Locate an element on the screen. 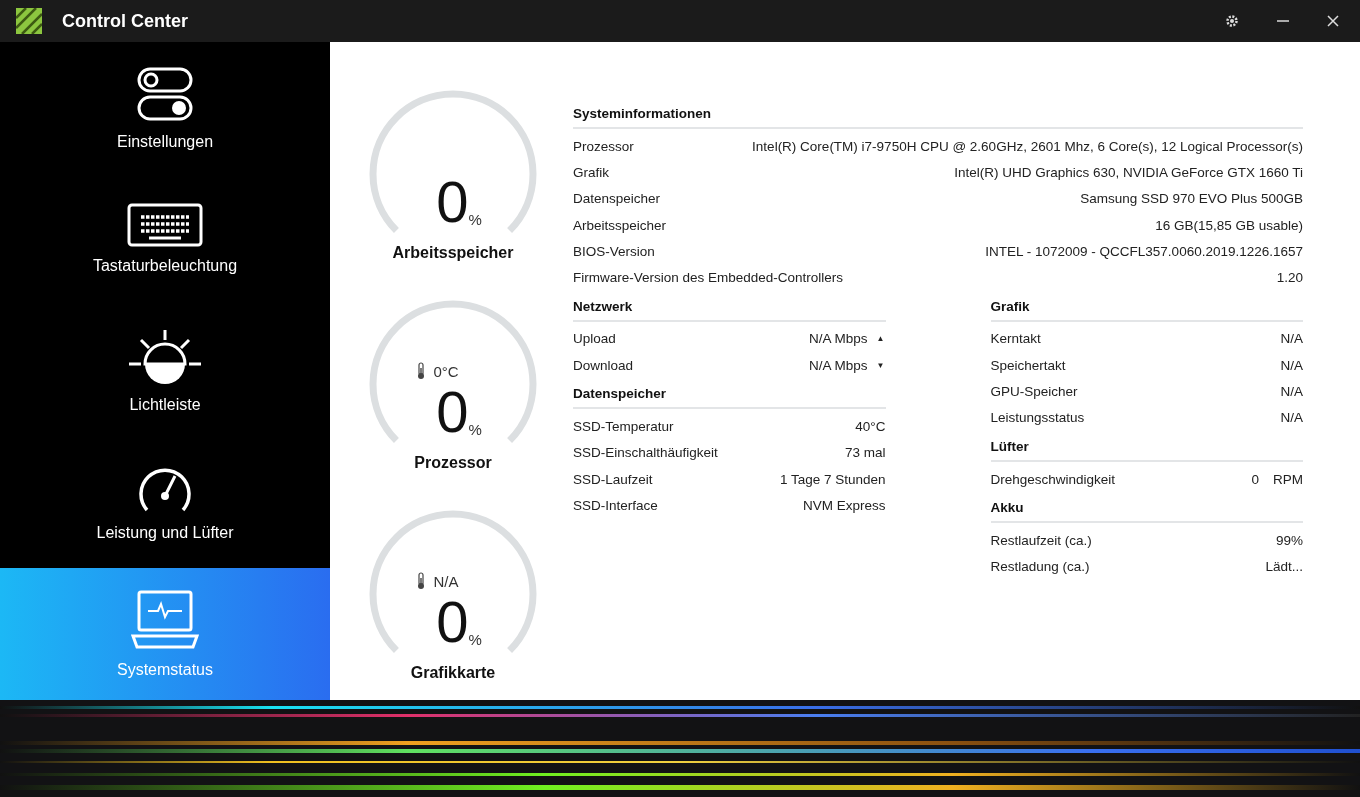  gauge-label: Arbeitsspeicher is located at coordinates (453, 253).